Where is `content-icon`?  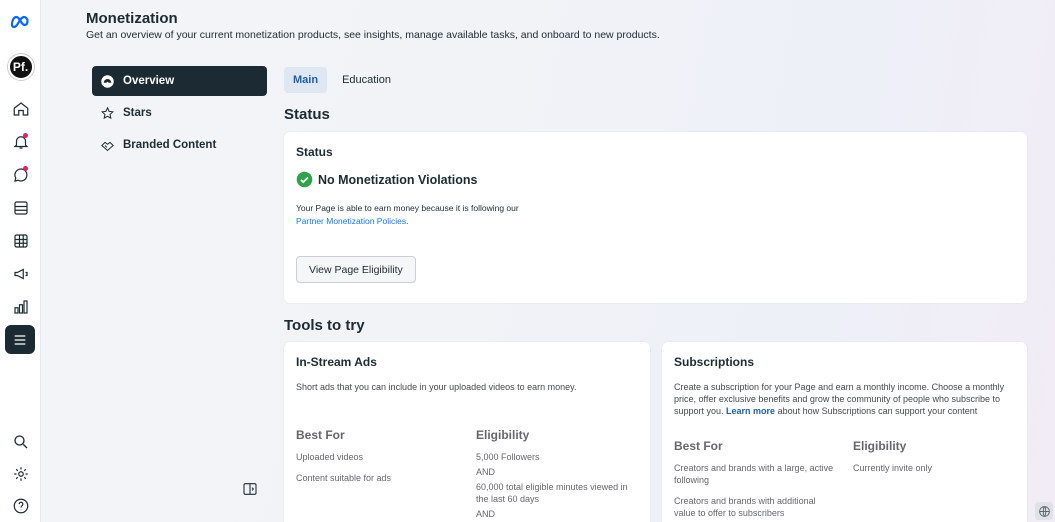
content-icon is located at coordinates (20, 208).